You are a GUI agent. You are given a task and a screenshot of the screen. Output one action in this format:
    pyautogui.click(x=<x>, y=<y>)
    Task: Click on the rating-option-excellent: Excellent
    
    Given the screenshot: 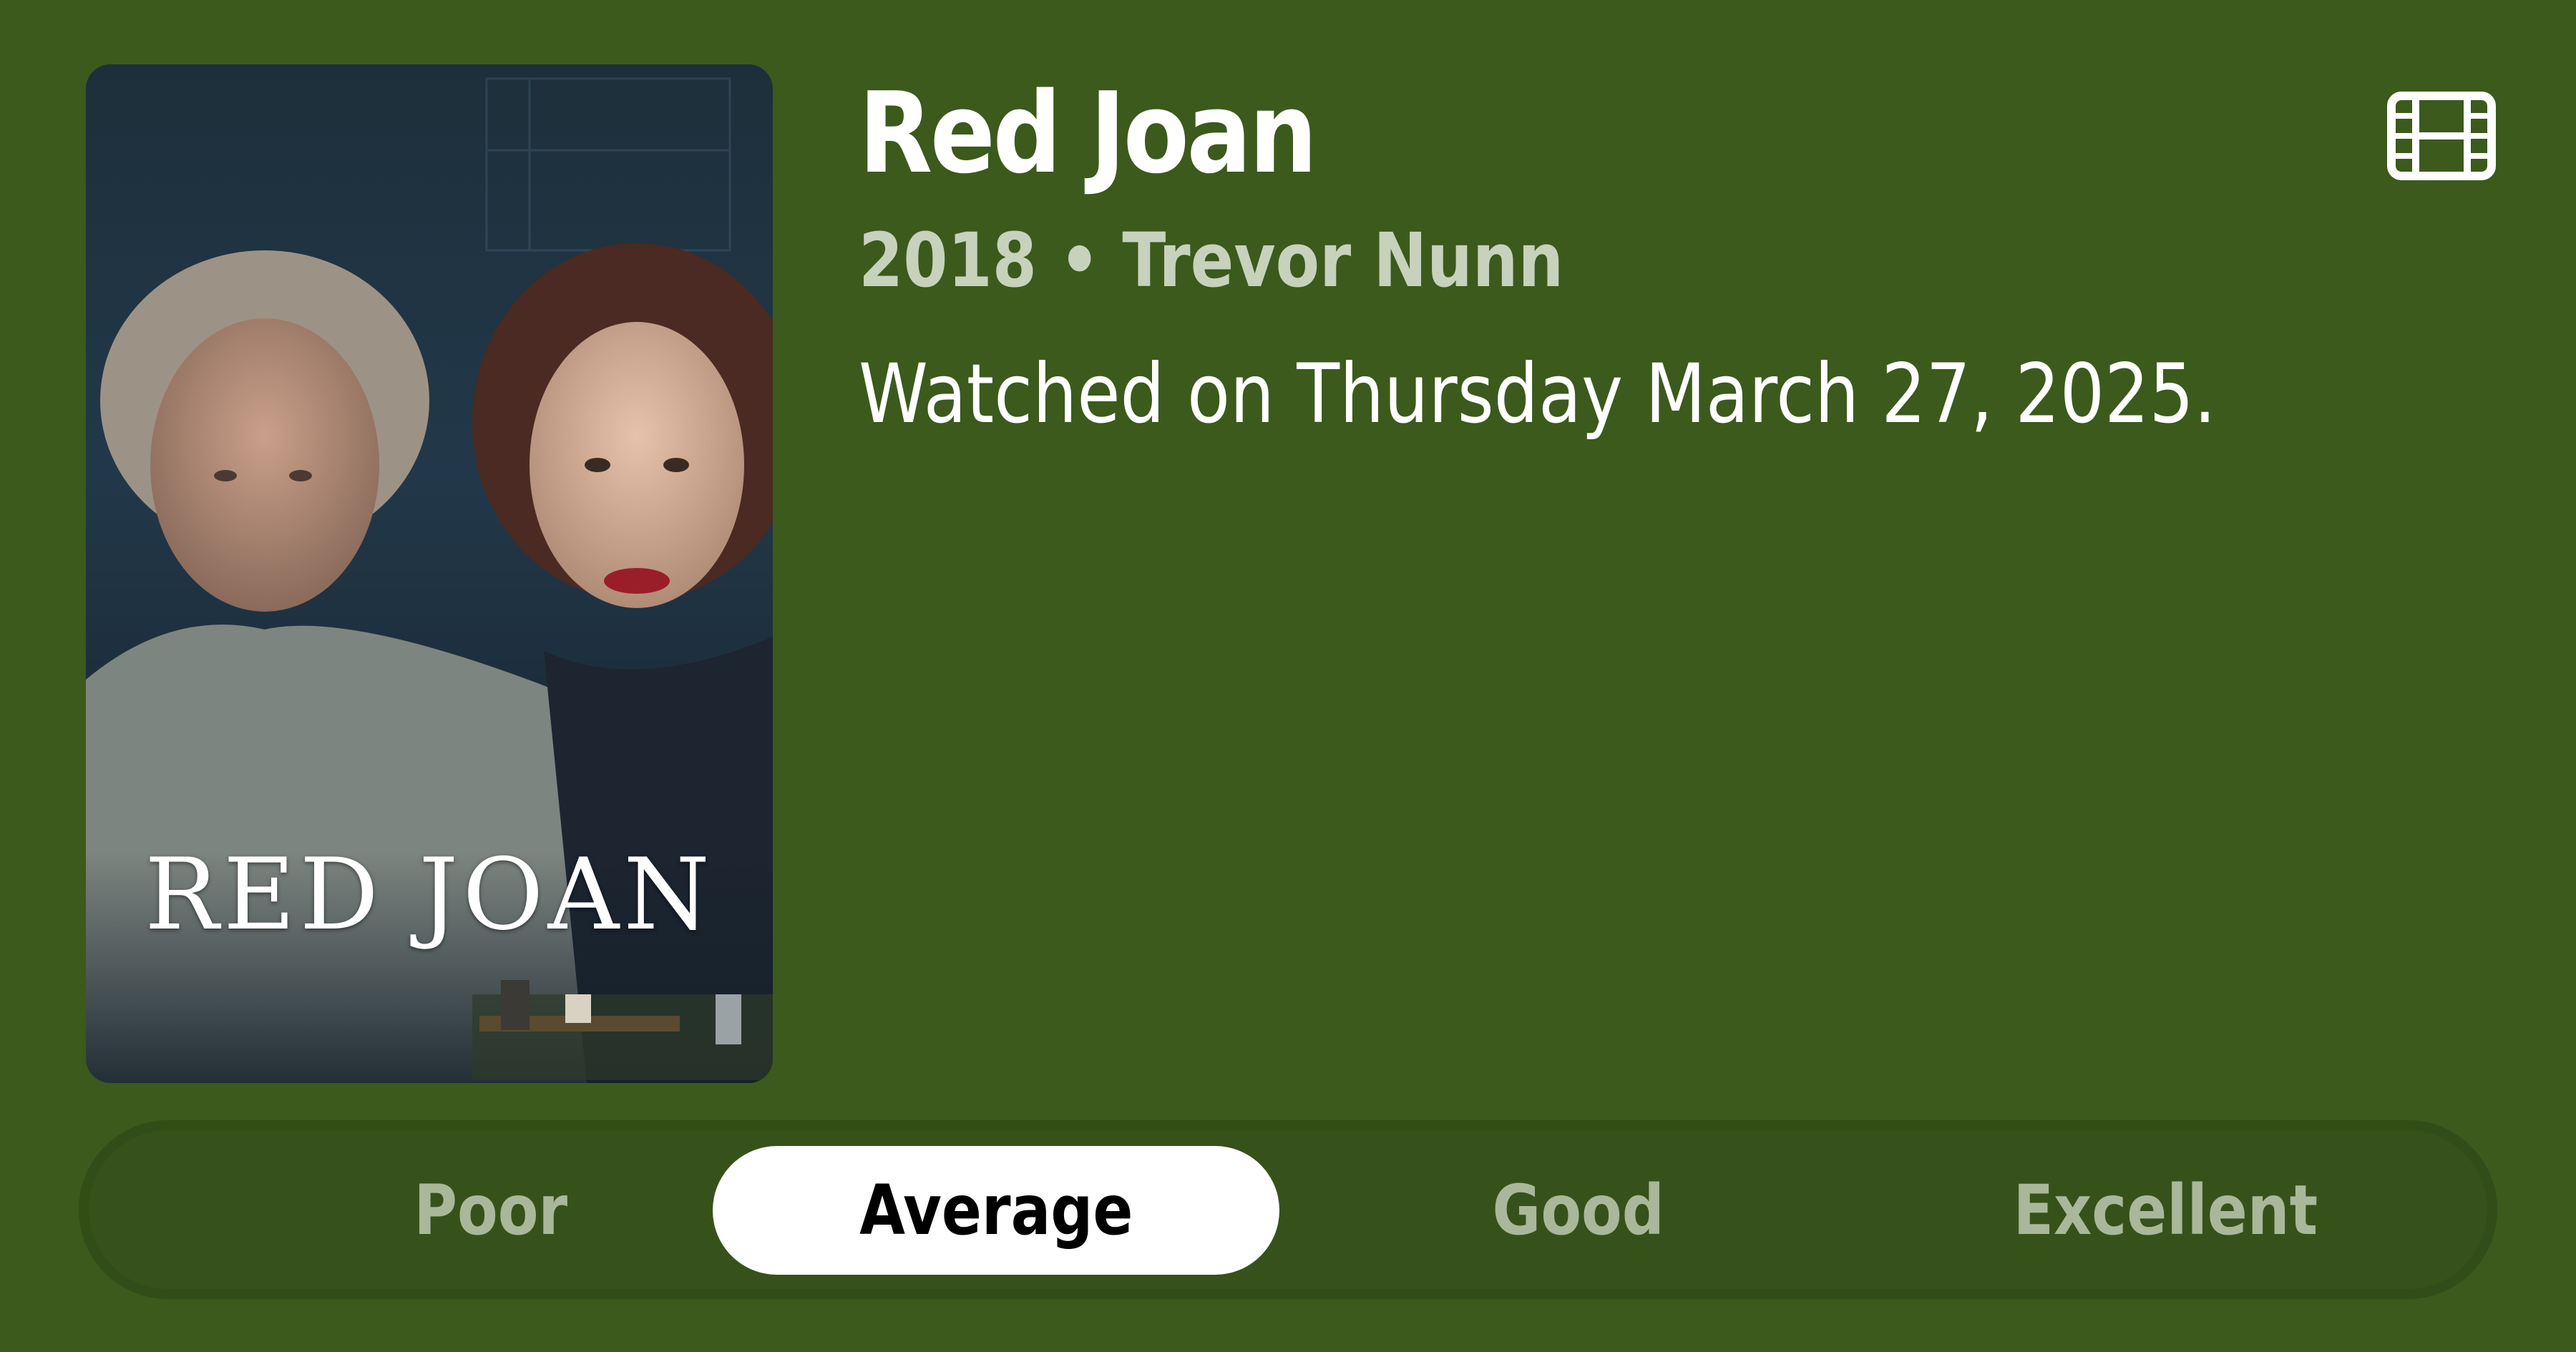 What is the action you would take?
    pyautogui.click(x=2165, y=1210)
    